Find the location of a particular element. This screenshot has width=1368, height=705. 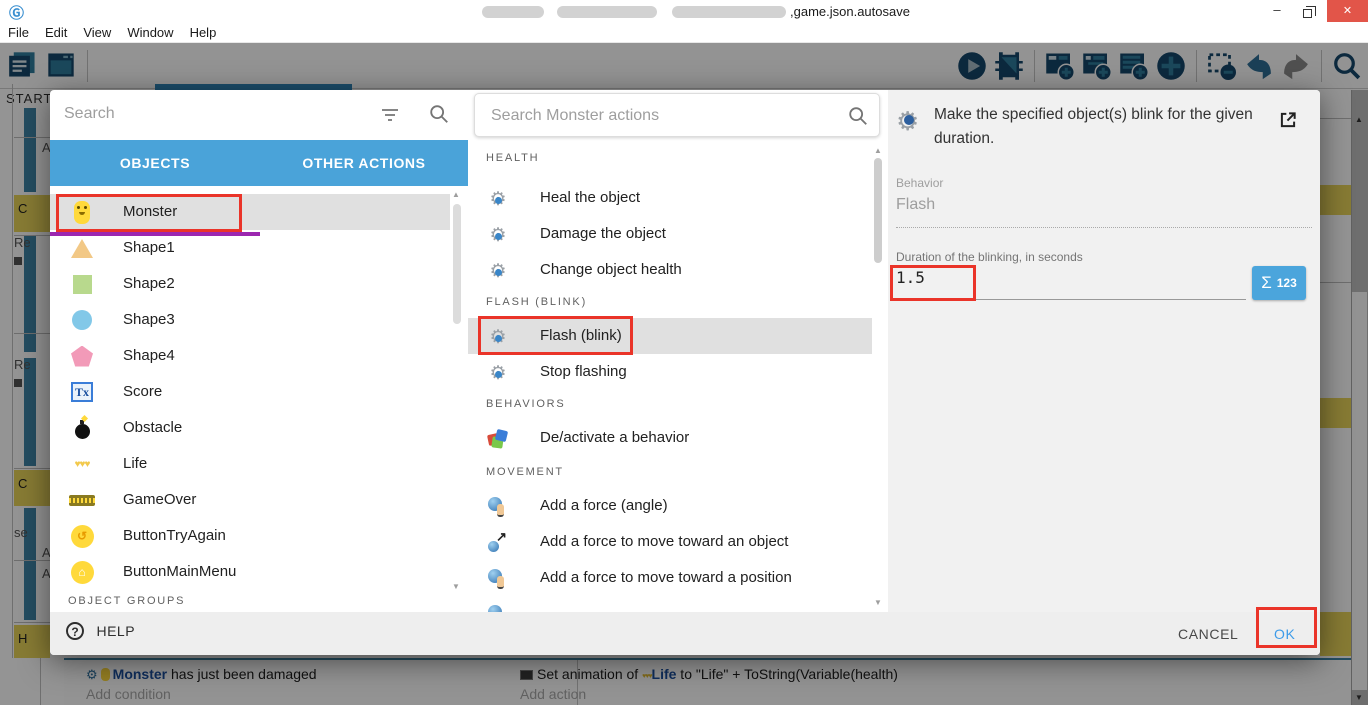

home-button-icon: ⌂ is located at coordinates (82, 572).